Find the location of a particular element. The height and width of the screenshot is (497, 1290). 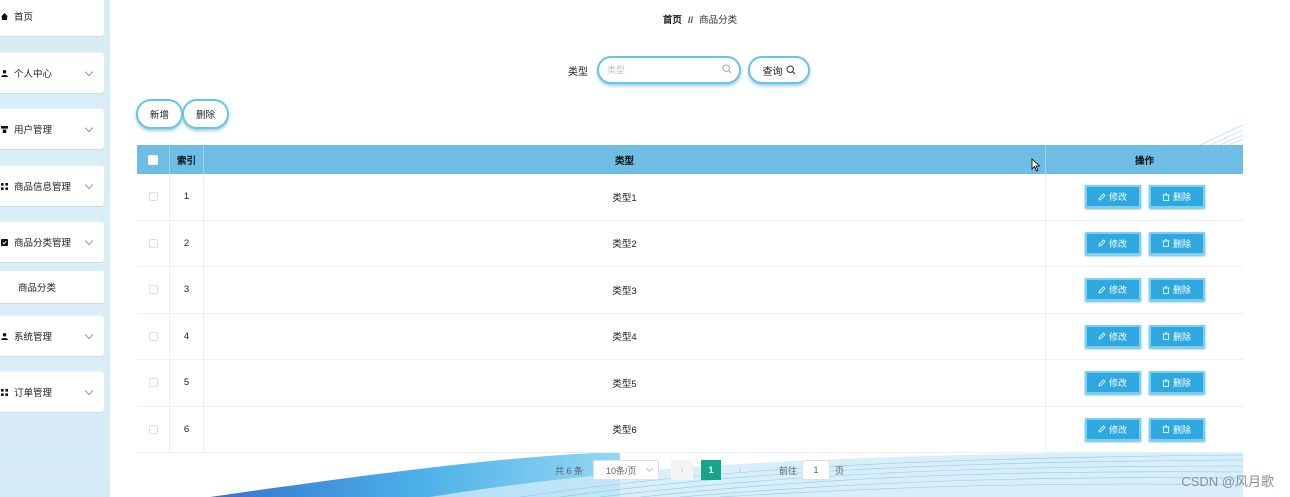

query-button: 查询 is located at coordinates (779, 70).